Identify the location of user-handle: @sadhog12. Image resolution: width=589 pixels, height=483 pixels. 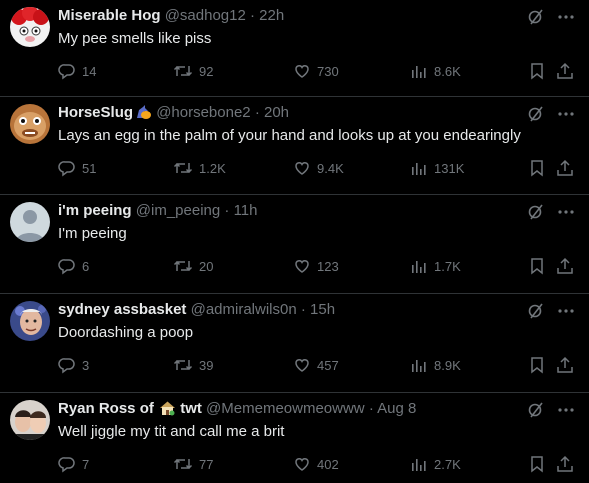
(205, 15).